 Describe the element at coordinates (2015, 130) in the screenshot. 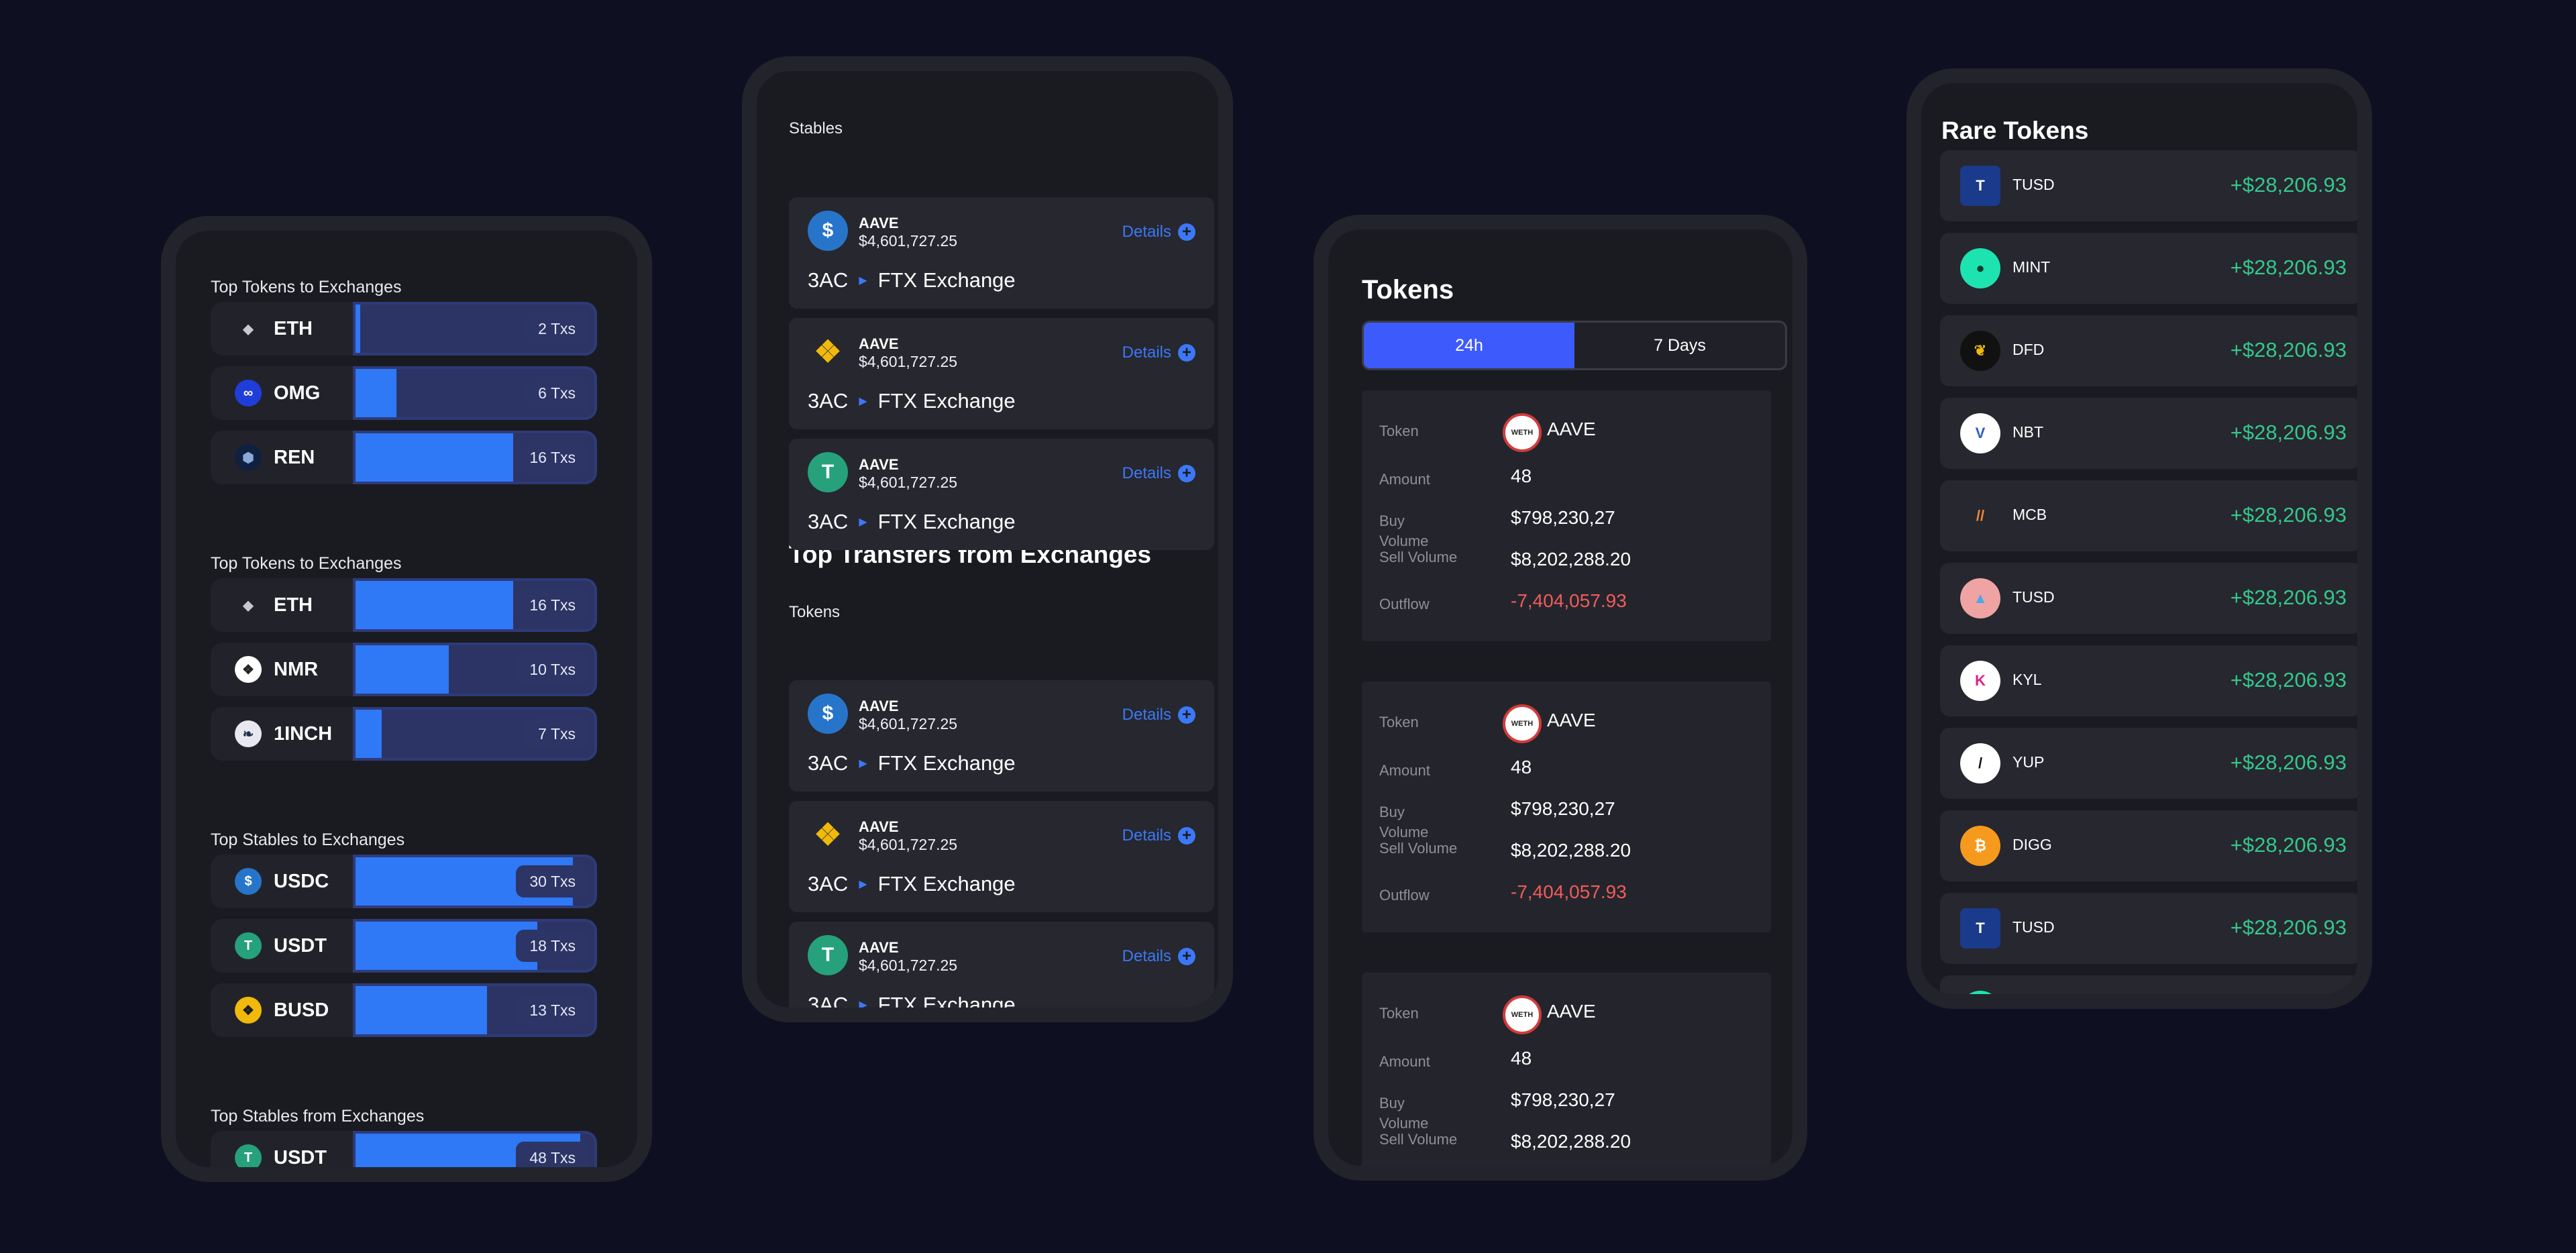

I see `rare-tokens-title: Rare Tokens` at that location.